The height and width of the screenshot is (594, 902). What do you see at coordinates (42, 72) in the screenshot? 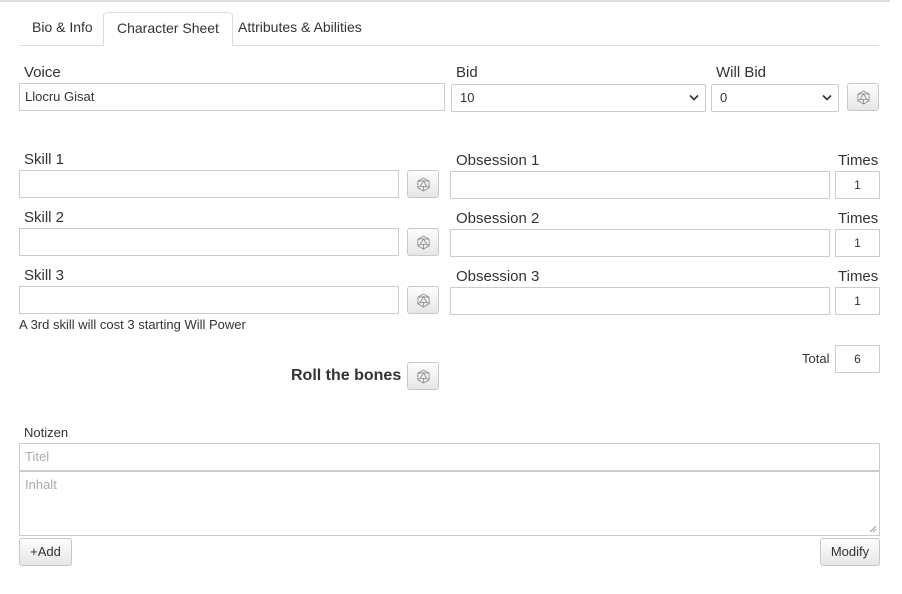
I see `voice-label: Voice` at bounding box center [42, 72].